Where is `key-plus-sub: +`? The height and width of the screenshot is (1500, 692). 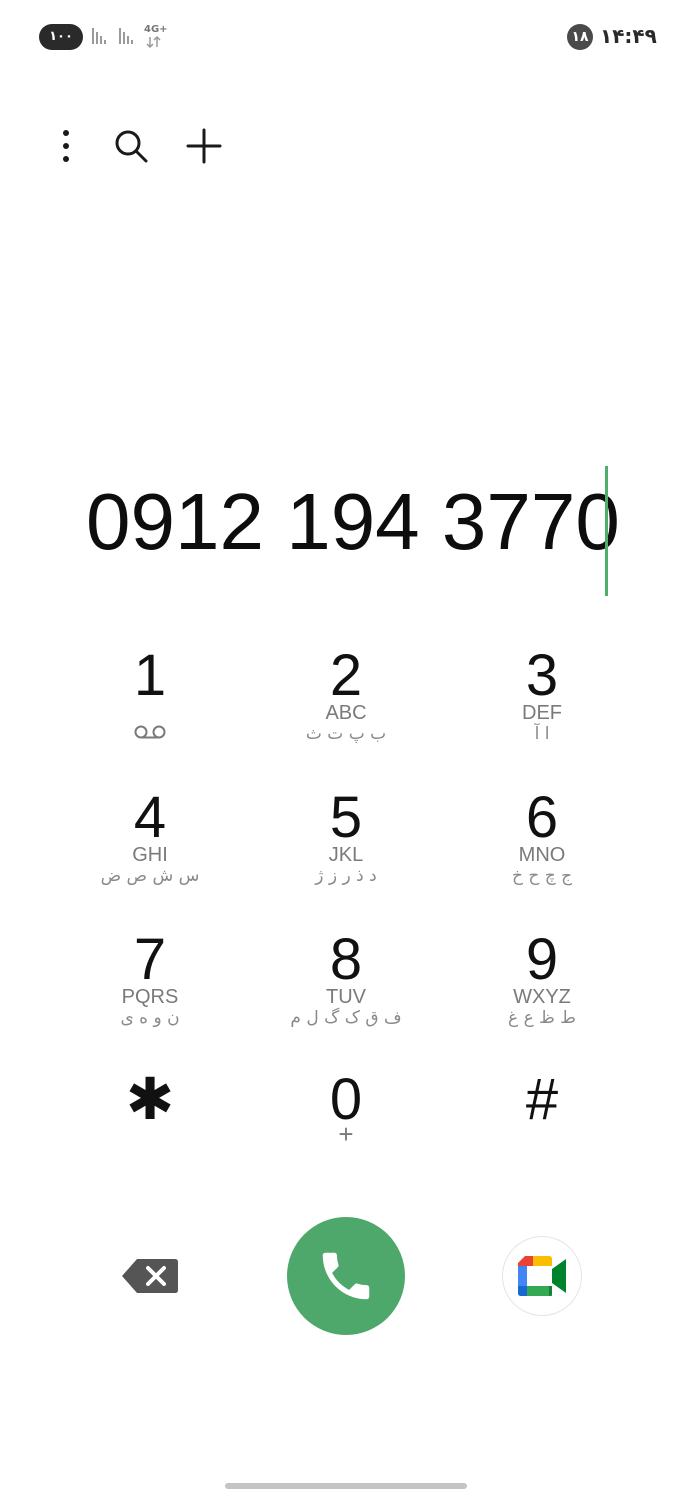 key-plus-sub: + is located at coordinates (346, 1134).